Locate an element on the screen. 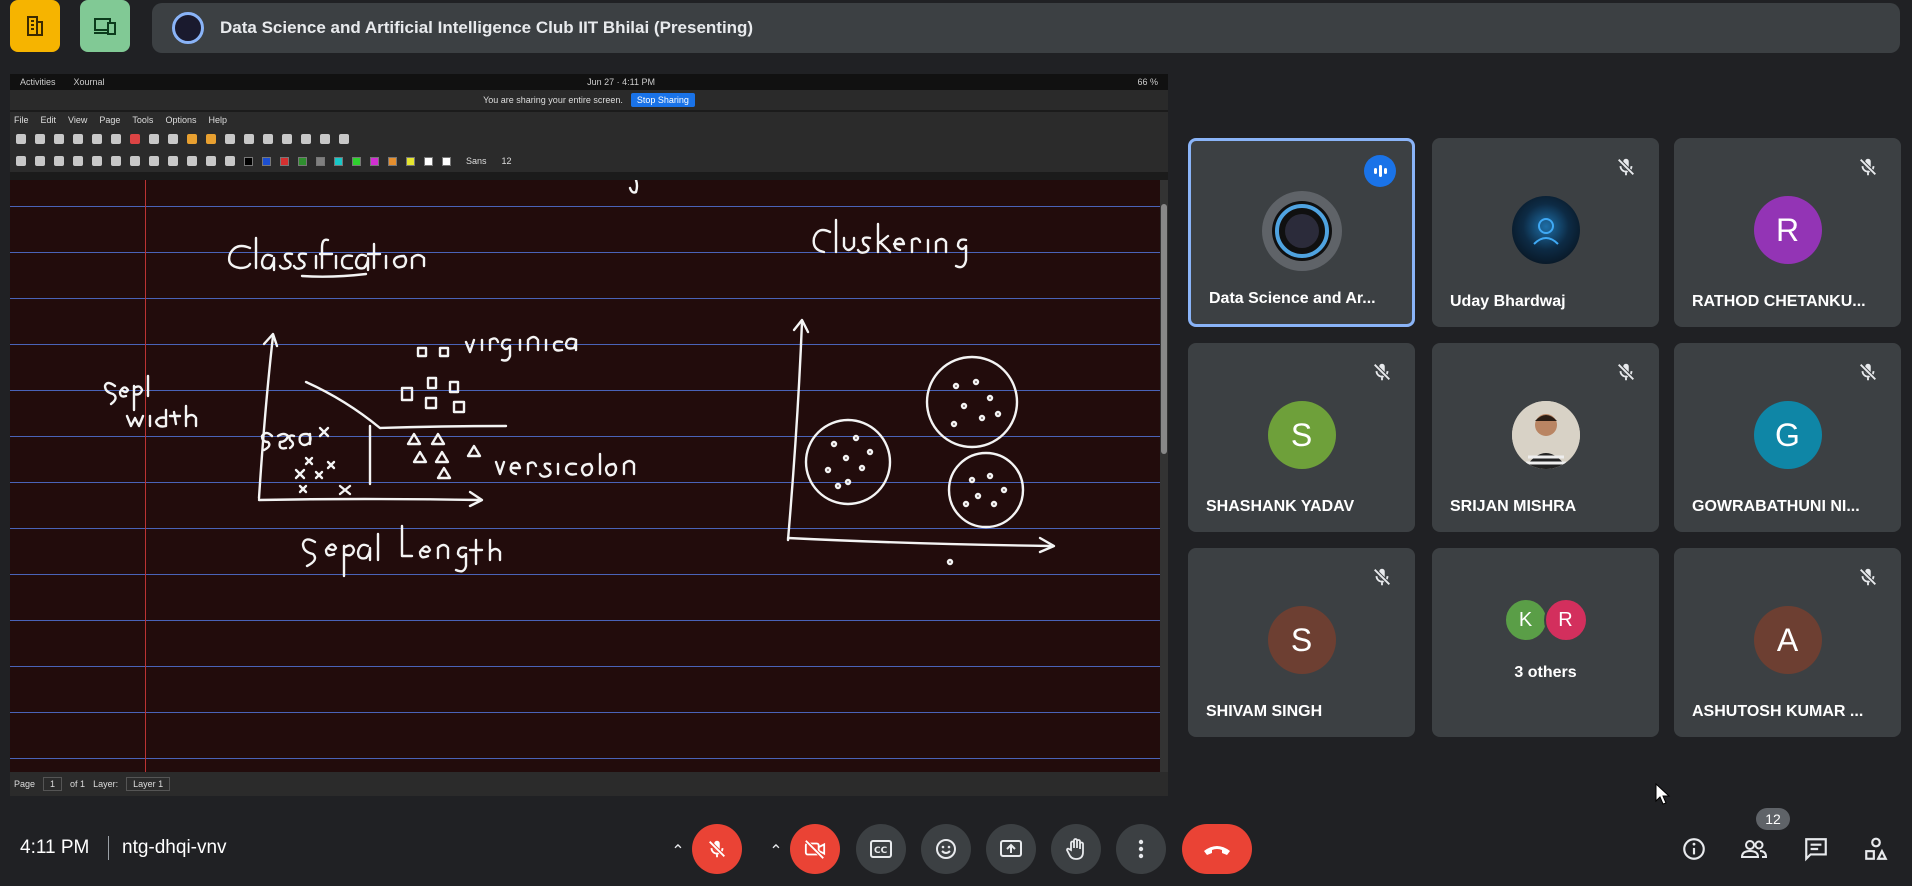  menu-file: File is located at coordinates (21, 120).